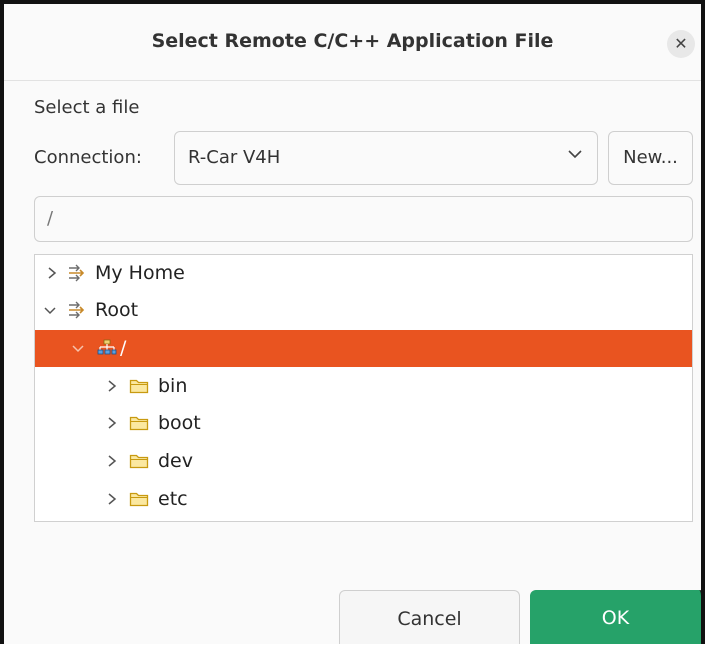 The image size is (705, 647). What do you see at coordinates (140, 273) in the screenshot?
I see `tree-item-label: My Home` at bounding box center [140, 273].